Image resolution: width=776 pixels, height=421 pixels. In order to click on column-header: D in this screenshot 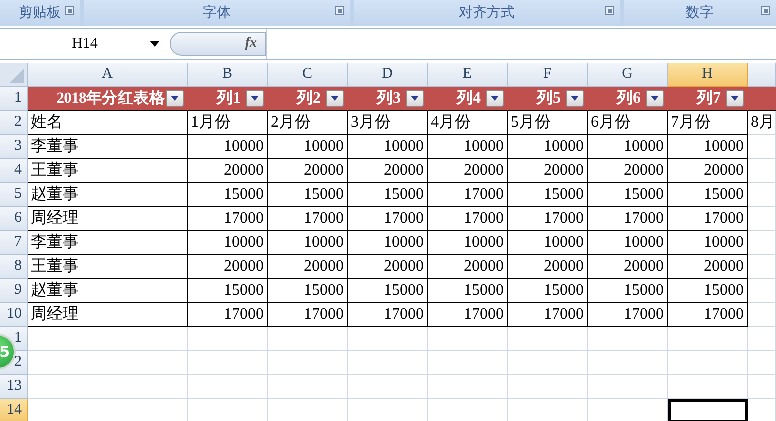, I will do `click(388, 75)`.